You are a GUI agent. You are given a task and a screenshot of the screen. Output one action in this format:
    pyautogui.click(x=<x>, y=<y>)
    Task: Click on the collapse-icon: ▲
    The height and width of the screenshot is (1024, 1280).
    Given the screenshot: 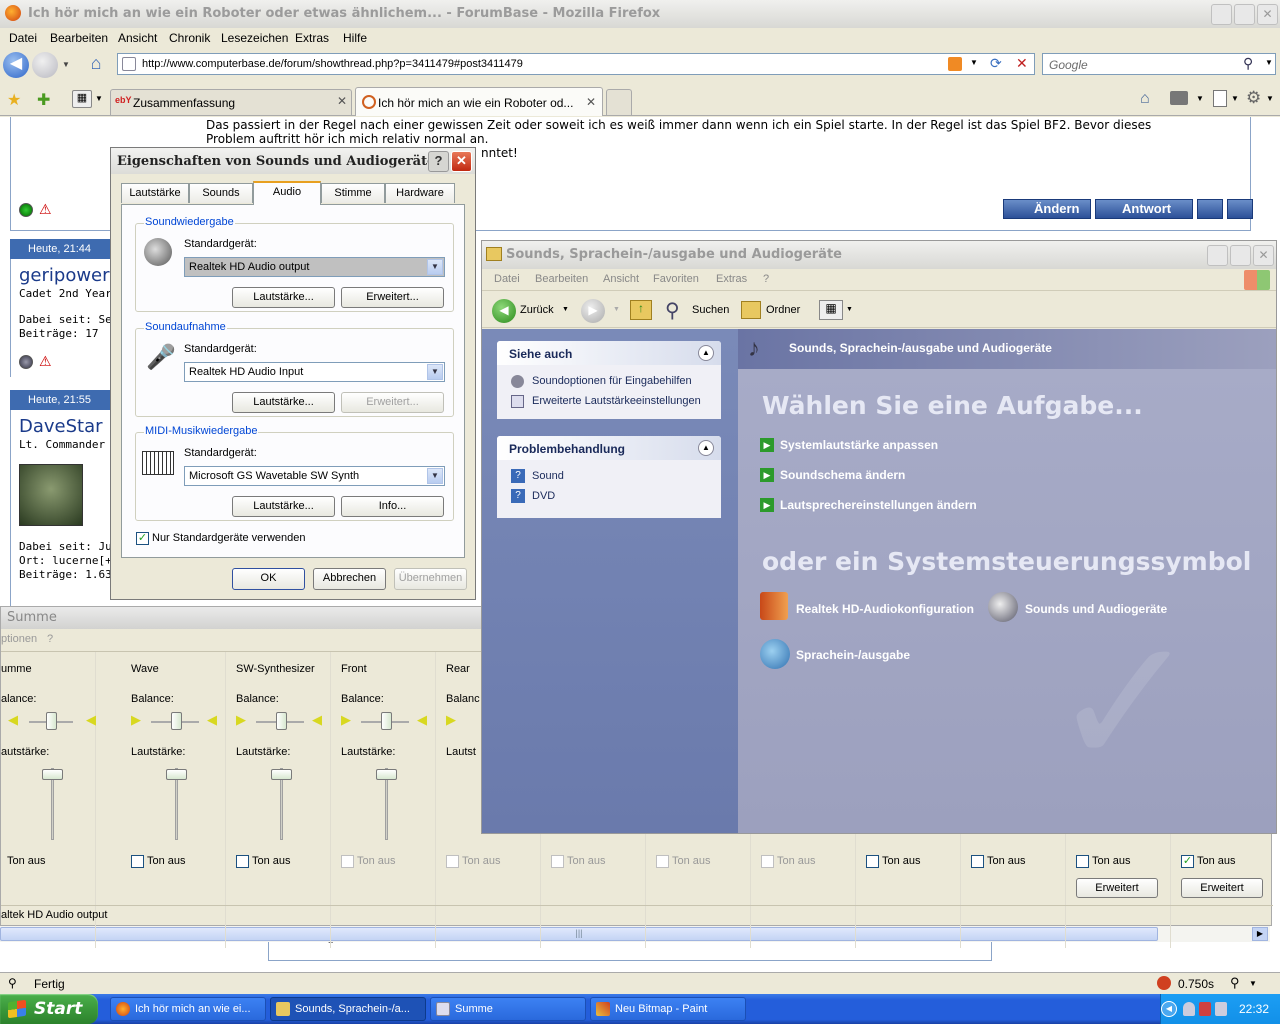 What is the action you would take?
    pyautogui.click(x=706, y=353)
    